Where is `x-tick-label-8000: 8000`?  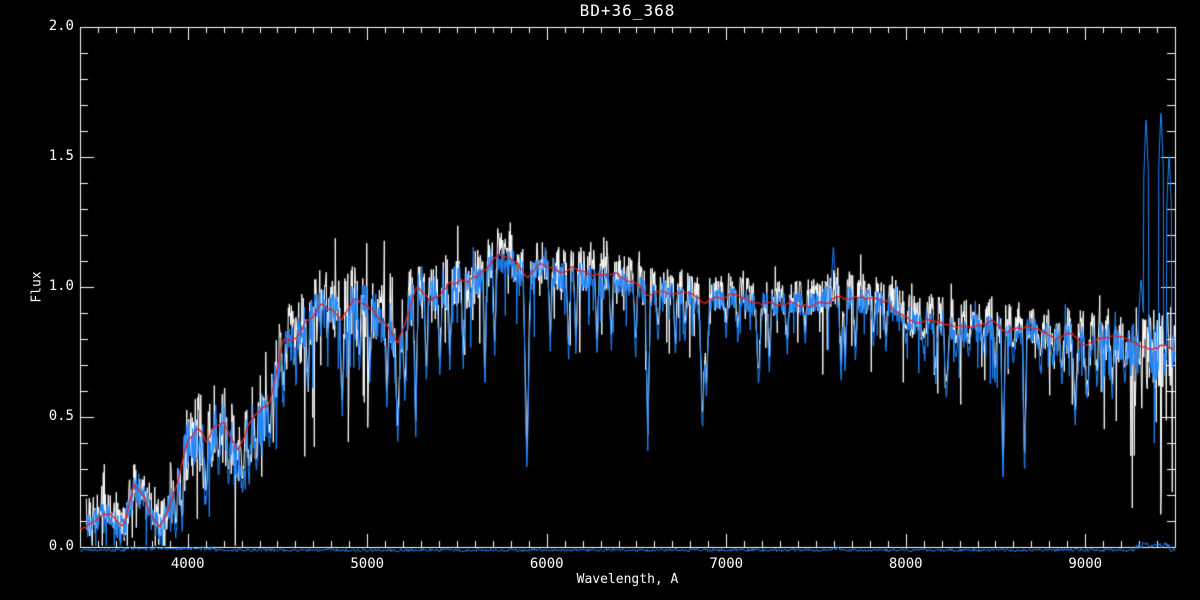 x-tick-label-8000: 8000 is located at coordinates (905, 564).